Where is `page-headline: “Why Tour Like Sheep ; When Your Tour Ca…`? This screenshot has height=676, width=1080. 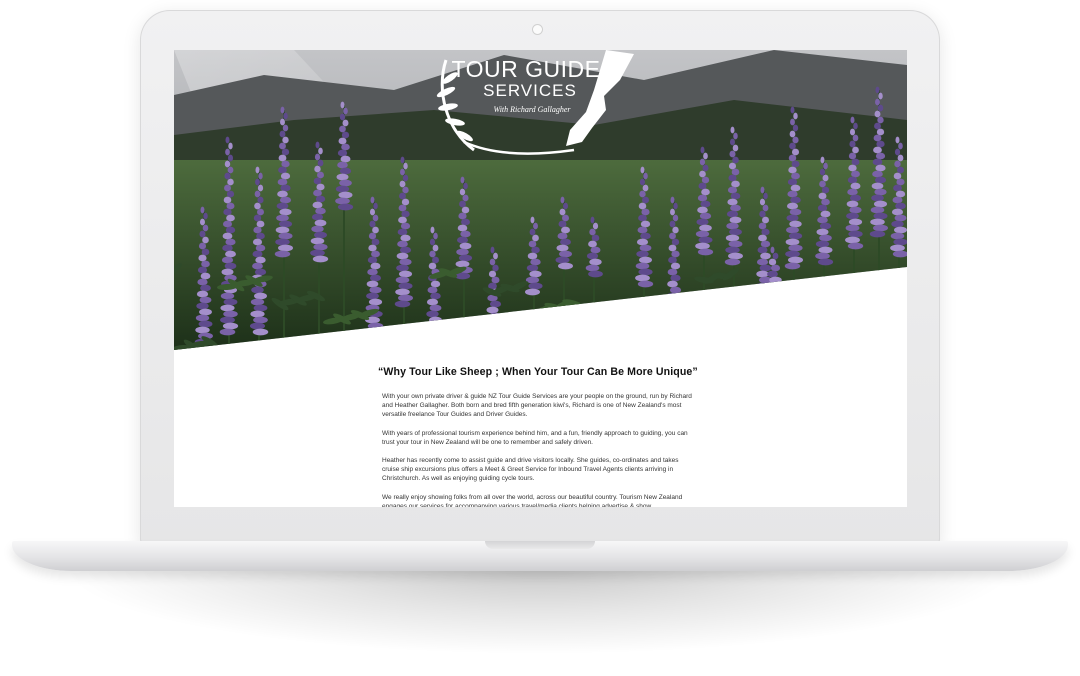
page-headline: “Why Tour Like Sheep ; When Your Tour Ca… is located at coordinates (538, 372).